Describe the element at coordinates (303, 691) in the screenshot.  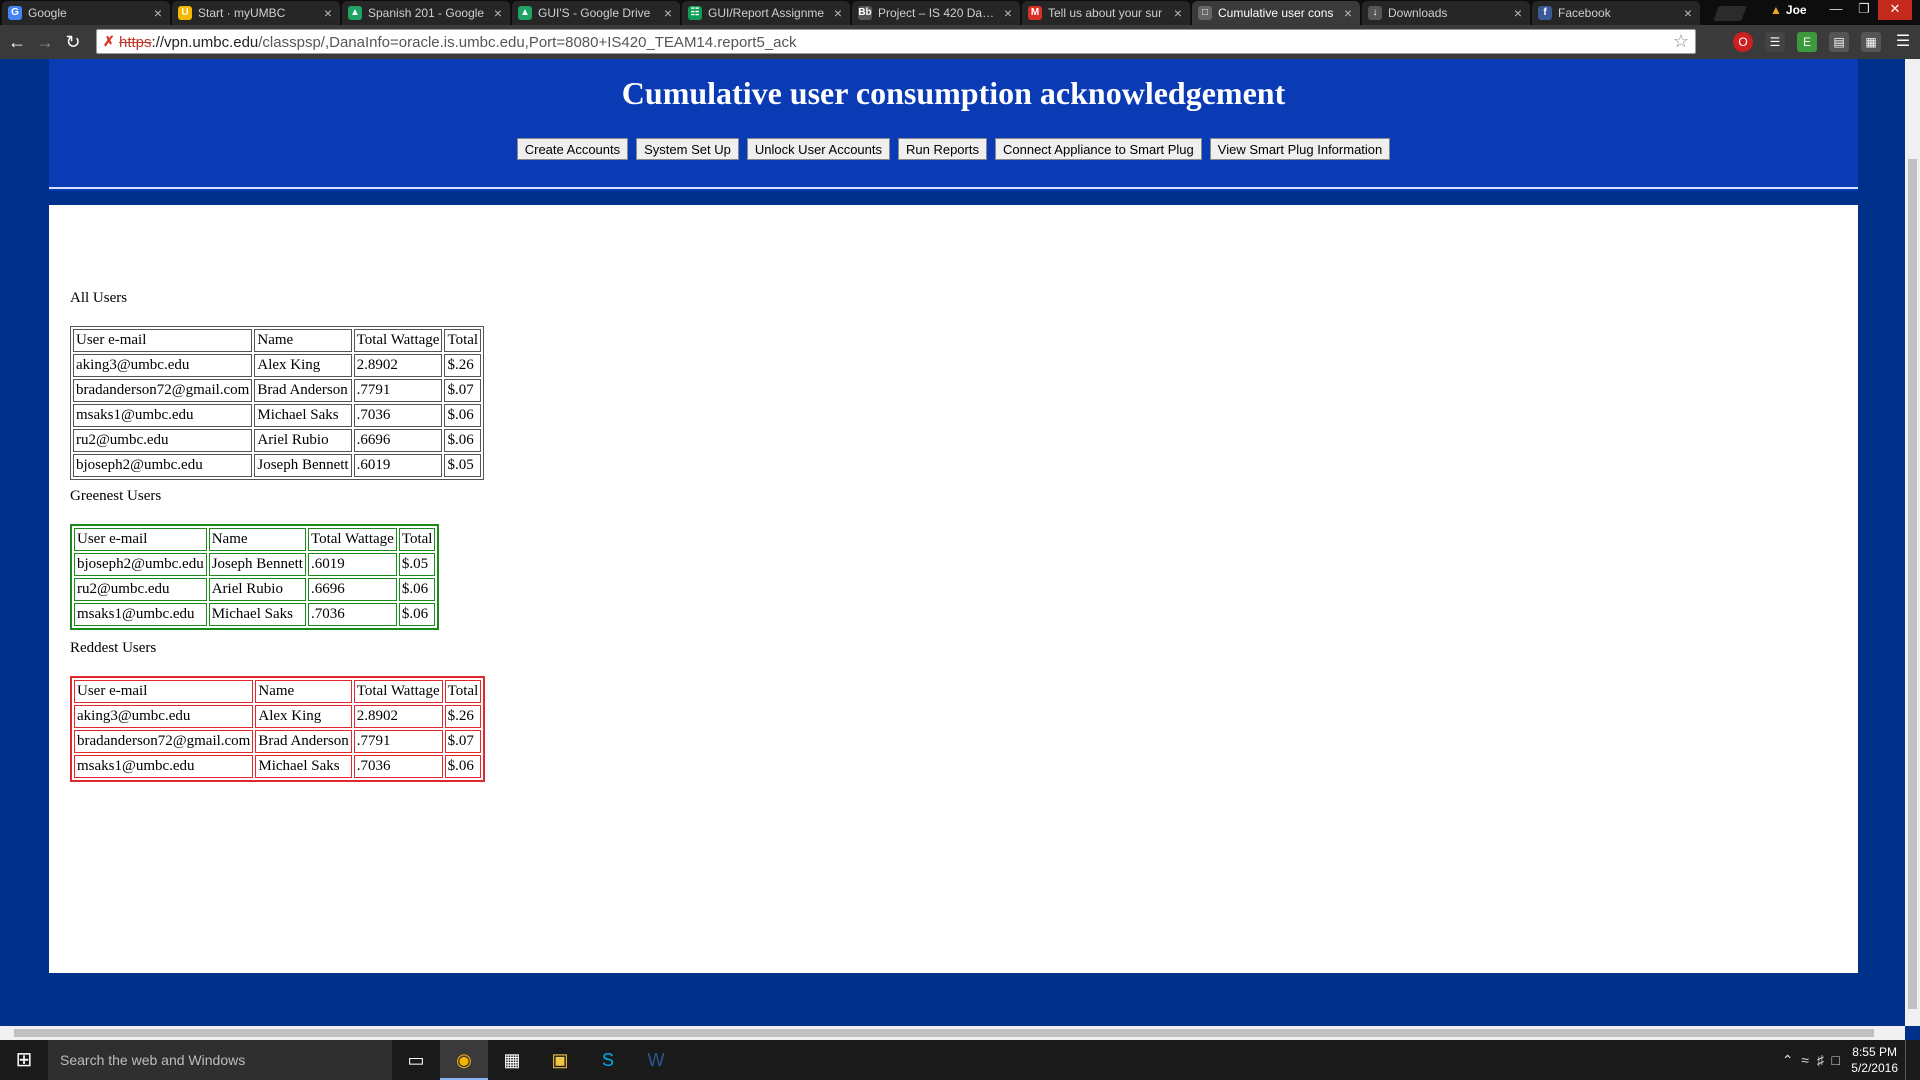
I see `header-cell: Name` at that location.